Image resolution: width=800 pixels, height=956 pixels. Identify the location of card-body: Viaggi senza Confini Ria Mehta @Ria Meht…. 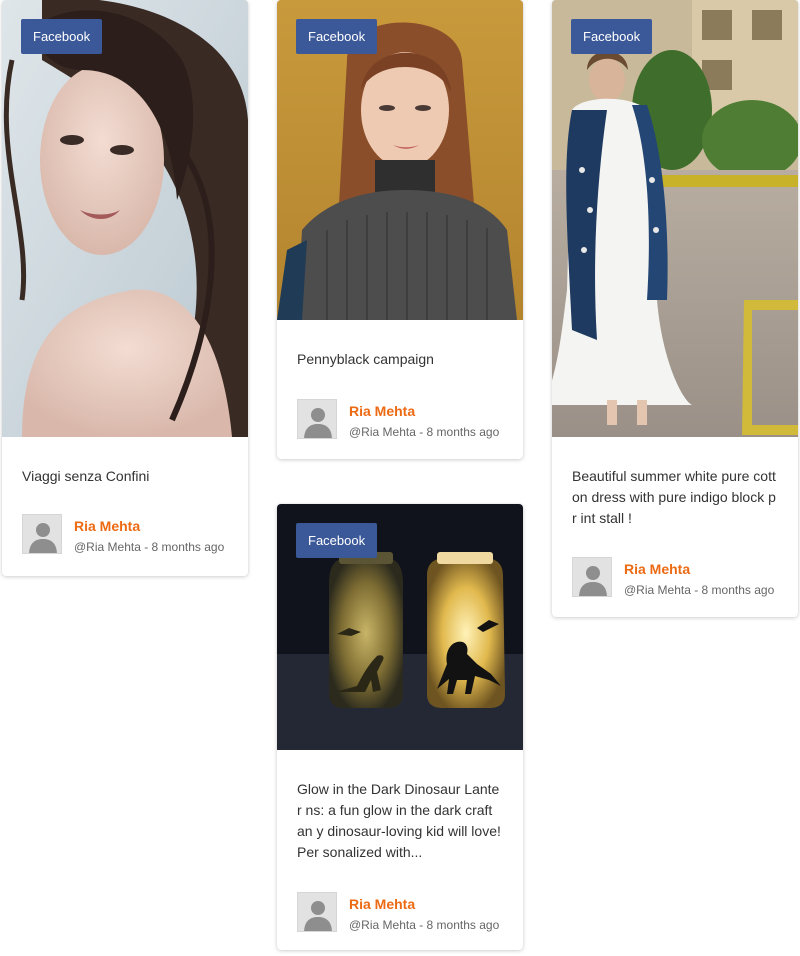
(125, 510).